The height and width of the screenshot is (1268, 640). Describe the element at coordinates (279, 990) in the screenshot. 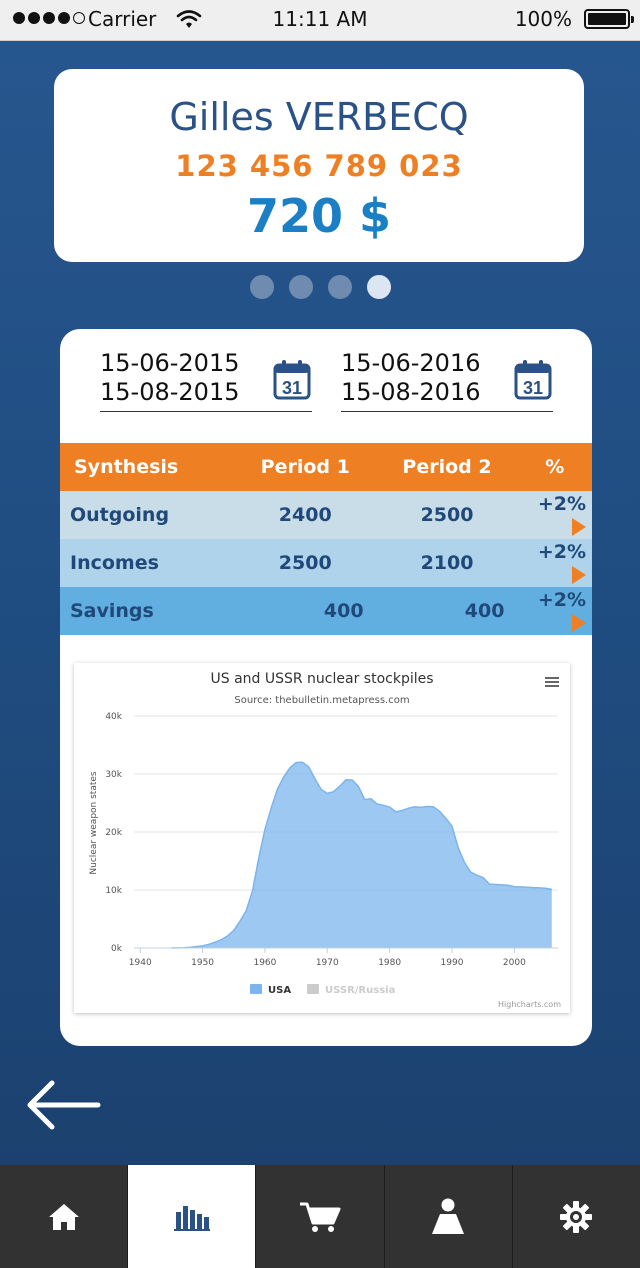

I see `legend-usa: USA` at that location.